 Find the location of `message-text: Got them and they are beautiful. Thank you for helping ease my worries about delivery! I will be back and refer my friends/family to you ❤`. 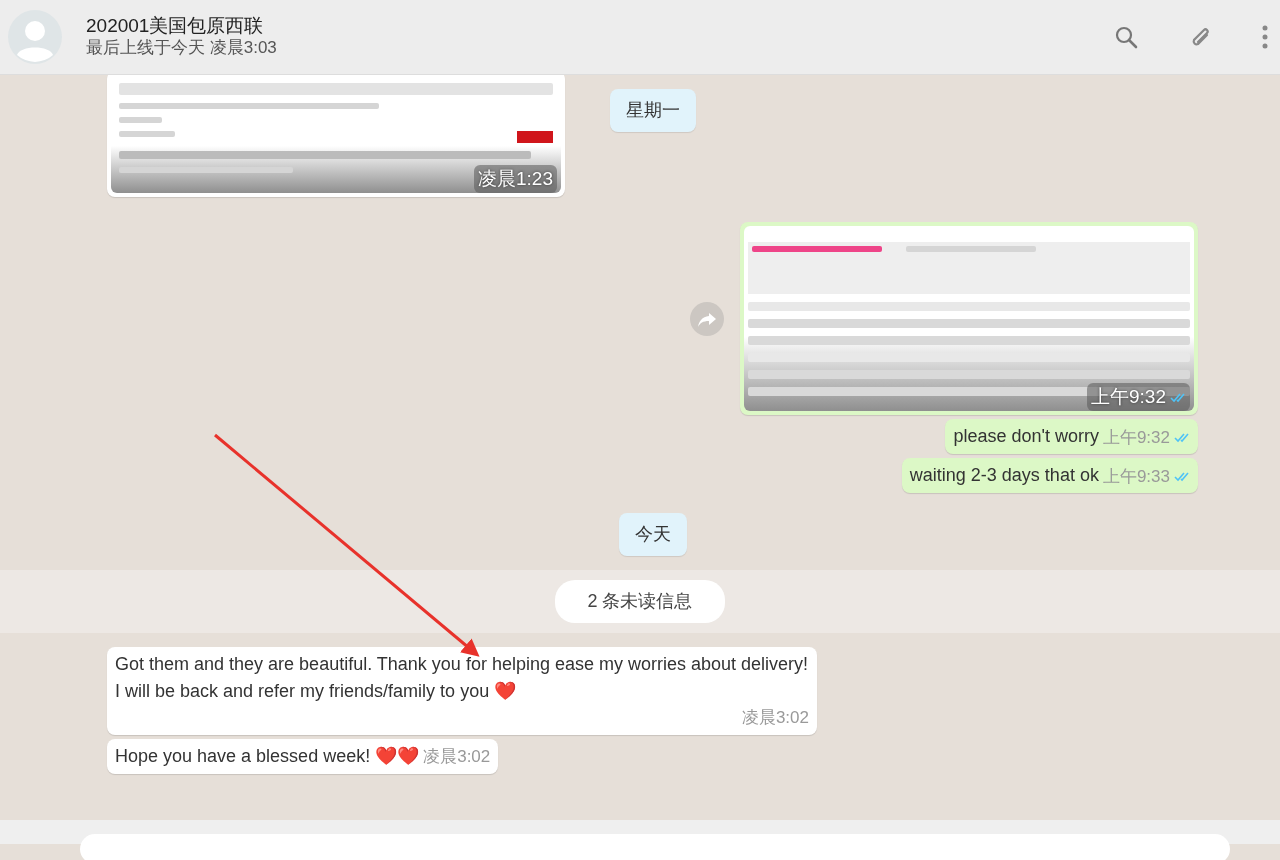

message-text: Got them and they are beautiful. Thank you for helping ease my worries about delivery! I will be back and refer my friends/family to you ❤ is located at coordinates (462, 678).